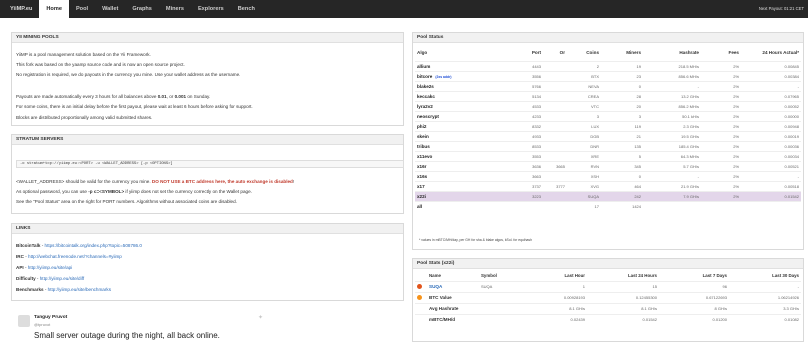  Describe the element at coordinates (608, 145) in the screenshot. I see `algo-row-tribus: tribus 8533 DNR 135 185.4 GH/s 2% 0.00036` at that location.